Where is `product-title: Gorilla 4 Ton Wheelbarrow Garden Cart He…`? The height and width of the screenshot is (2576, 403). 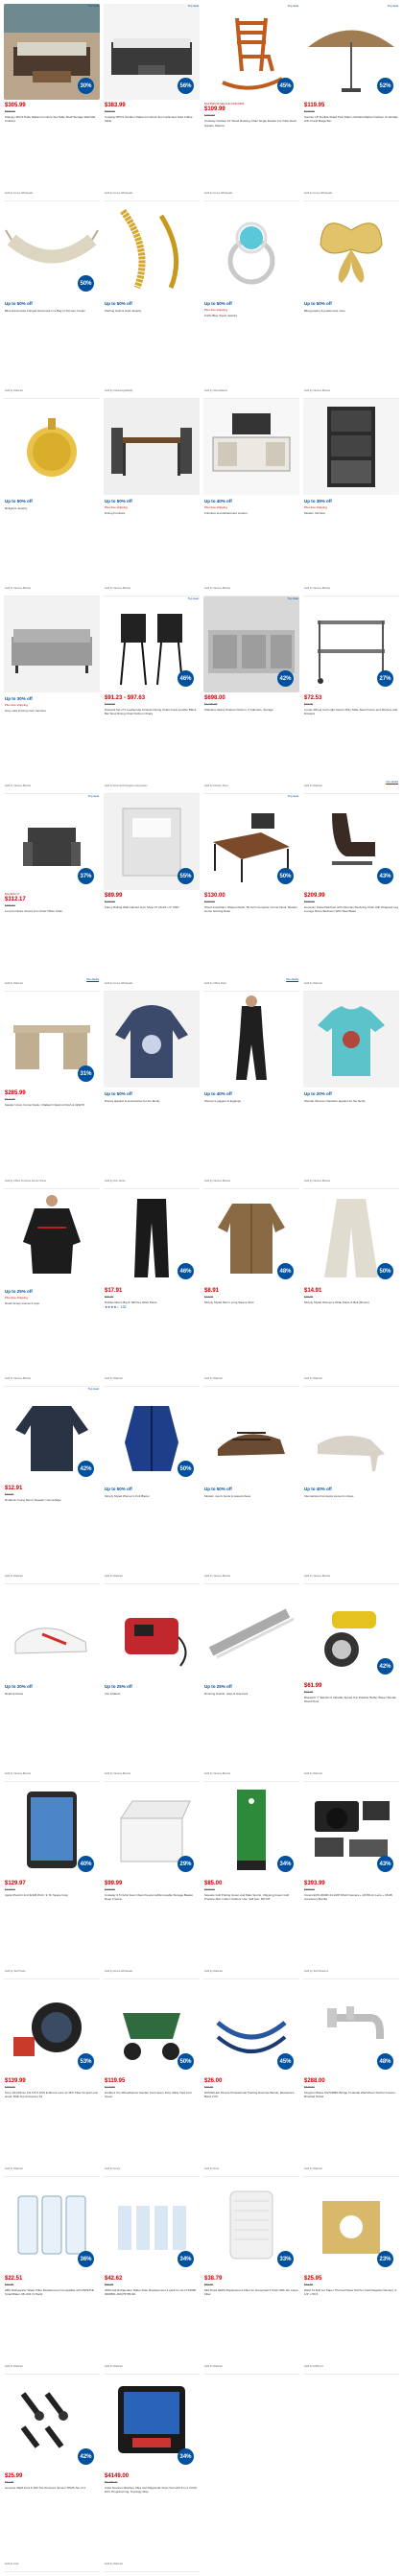
product-title: Gorilla 4 Ton Wheelbarrow Garden Cart He… is located at coordinates (152, 2094).